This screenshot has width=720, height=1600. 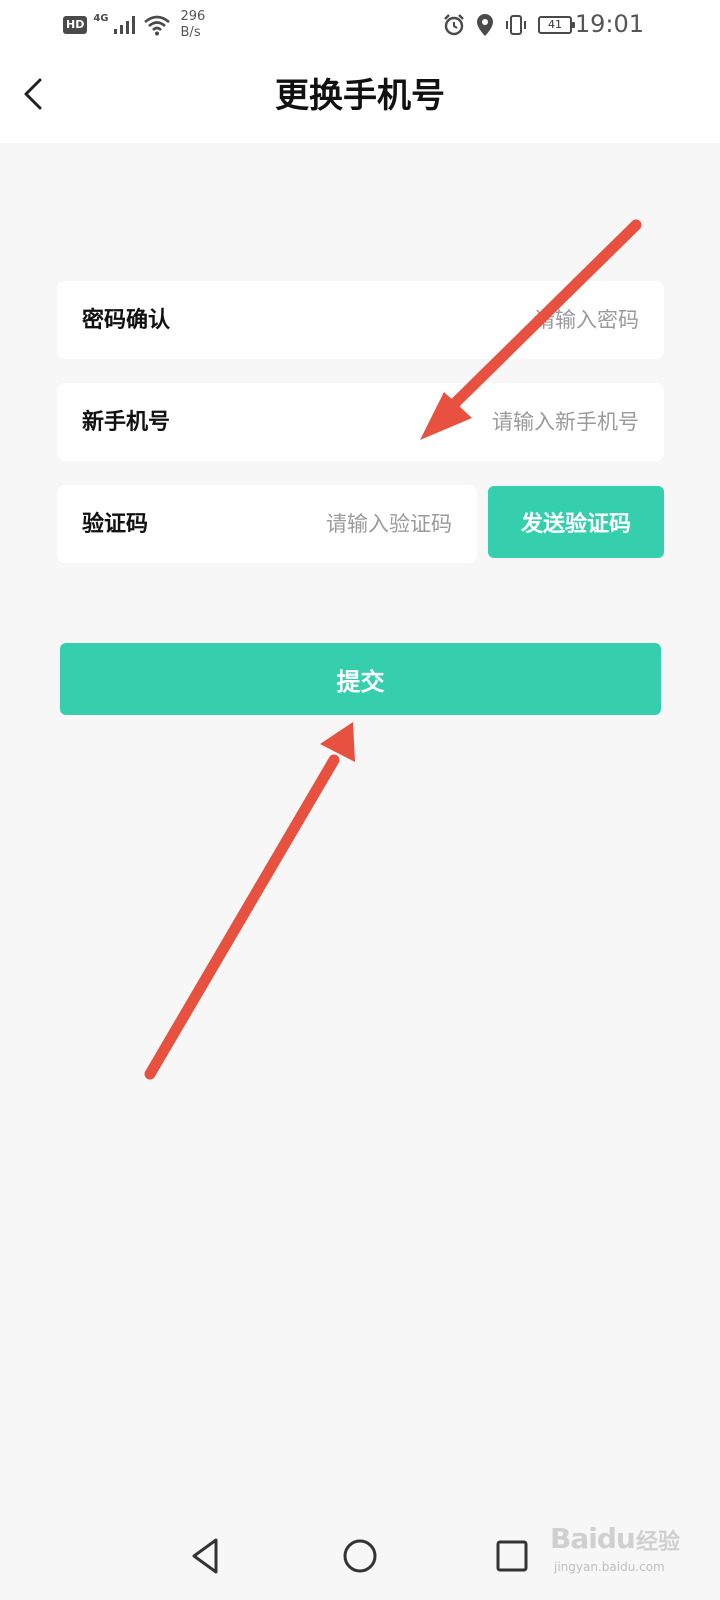 I want to click on send-code-button: 发送验证码, so click(x=576, y=522).